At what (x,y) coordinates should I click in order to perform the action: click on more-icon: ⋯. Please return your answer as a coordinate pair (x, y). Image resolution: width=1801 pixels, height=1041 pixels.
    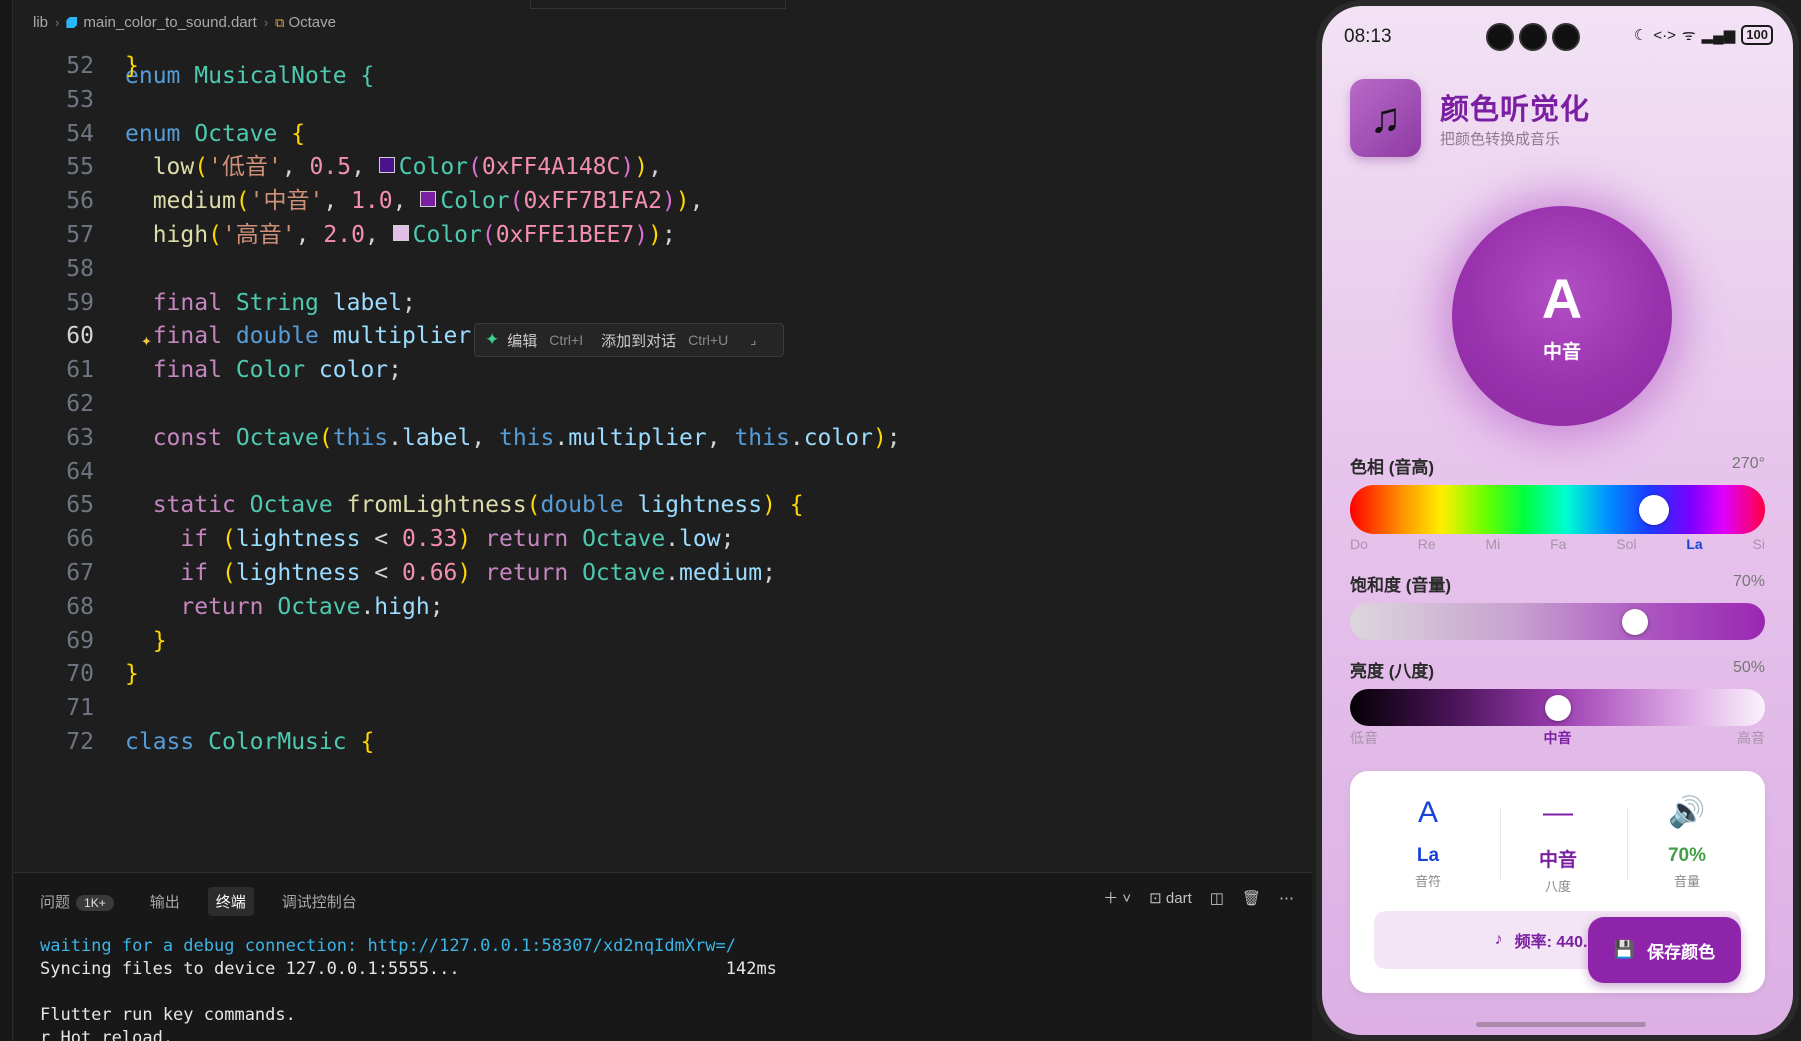
    Looking at the image, I should click on (1286, 898).